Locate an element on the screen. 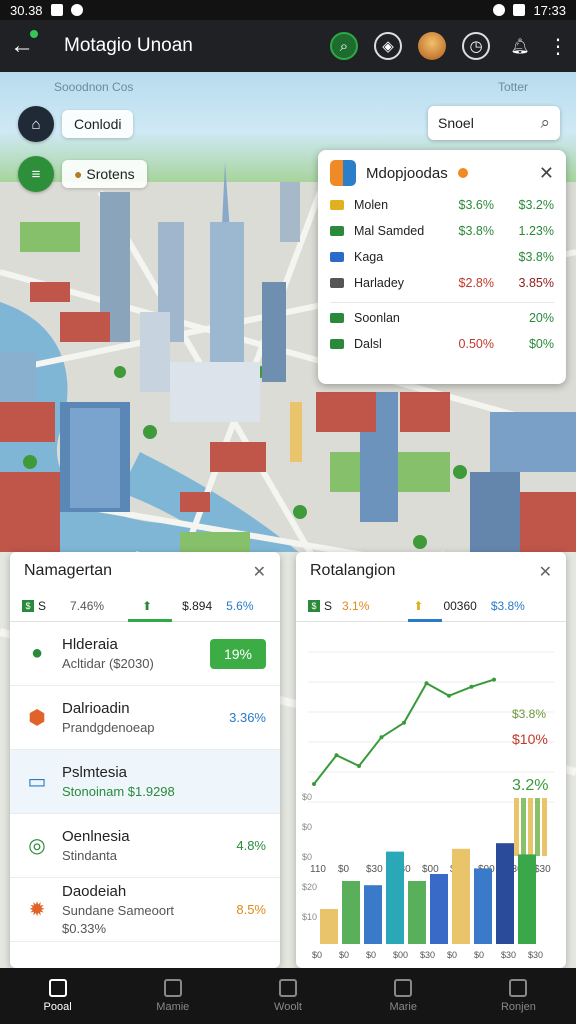  row-subtitle: Stonoinam $1.9298 is located at coordinates (118, 791).